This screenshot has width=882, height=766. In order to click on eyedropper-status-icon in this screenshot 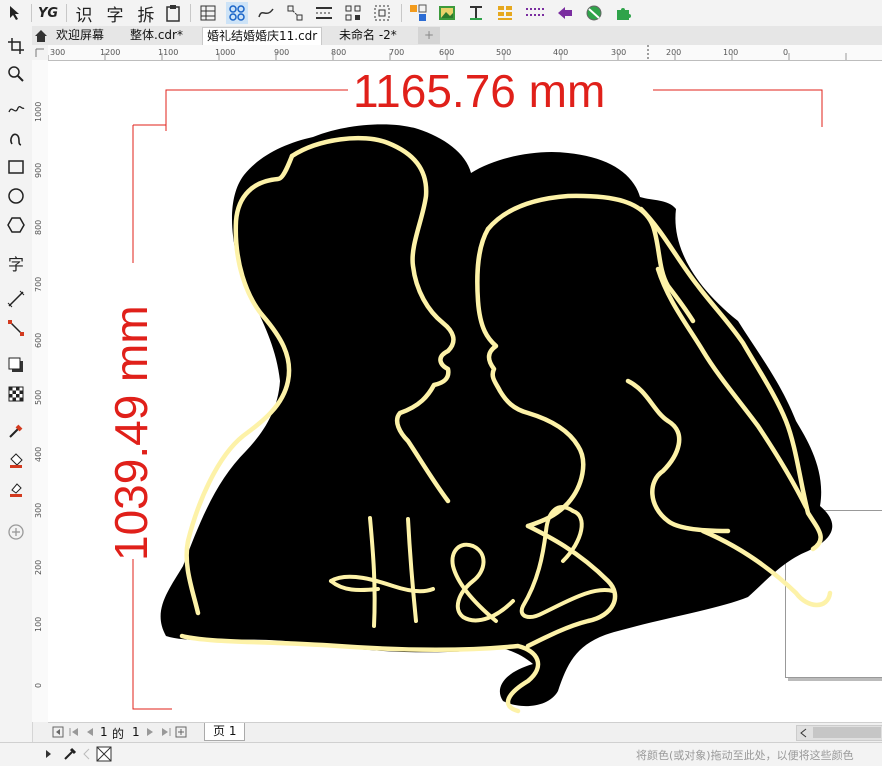, I will do `click(70, 754)`.